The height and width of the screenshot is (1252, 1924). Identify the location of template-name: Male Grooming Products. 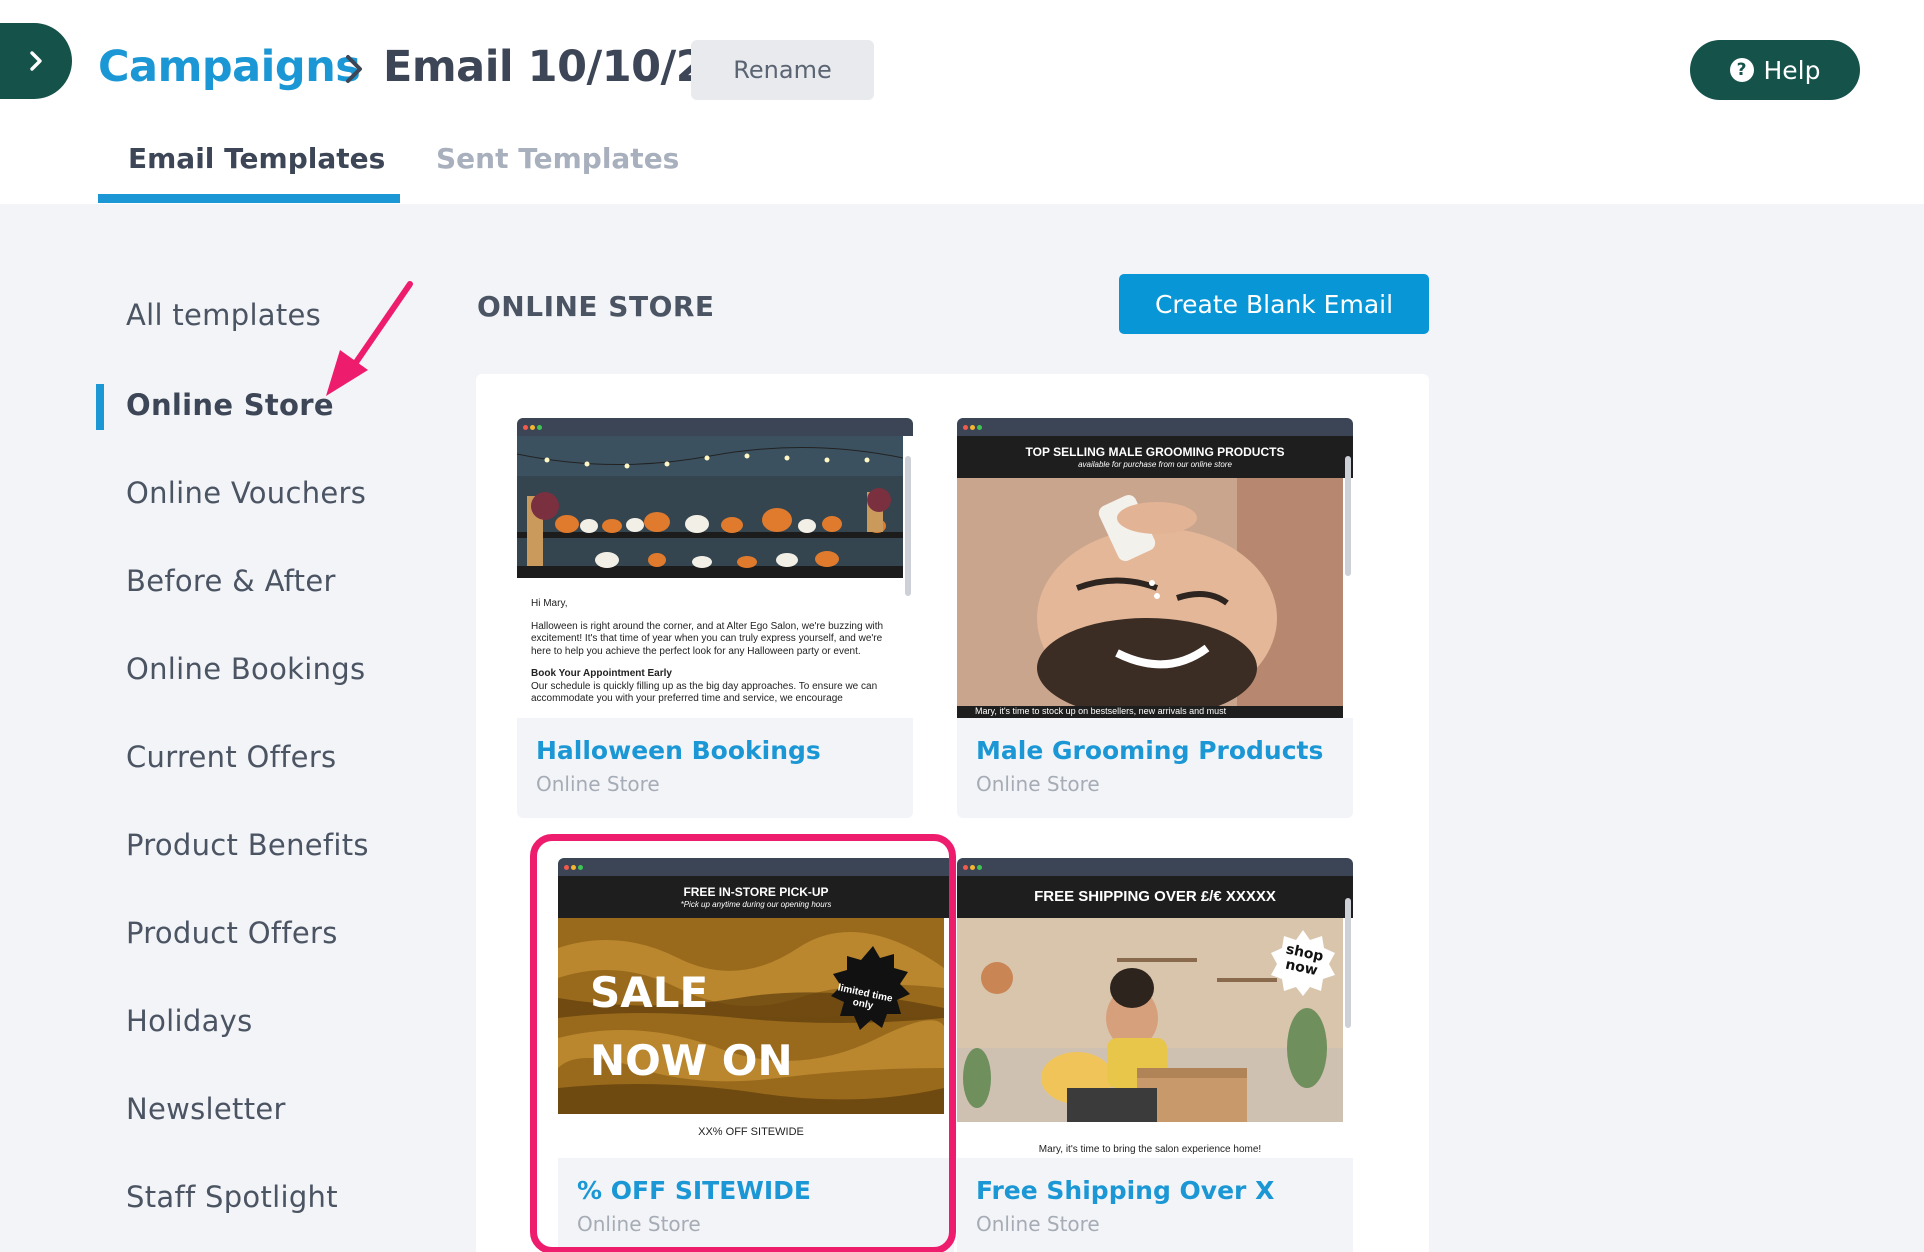
(1149, 750).